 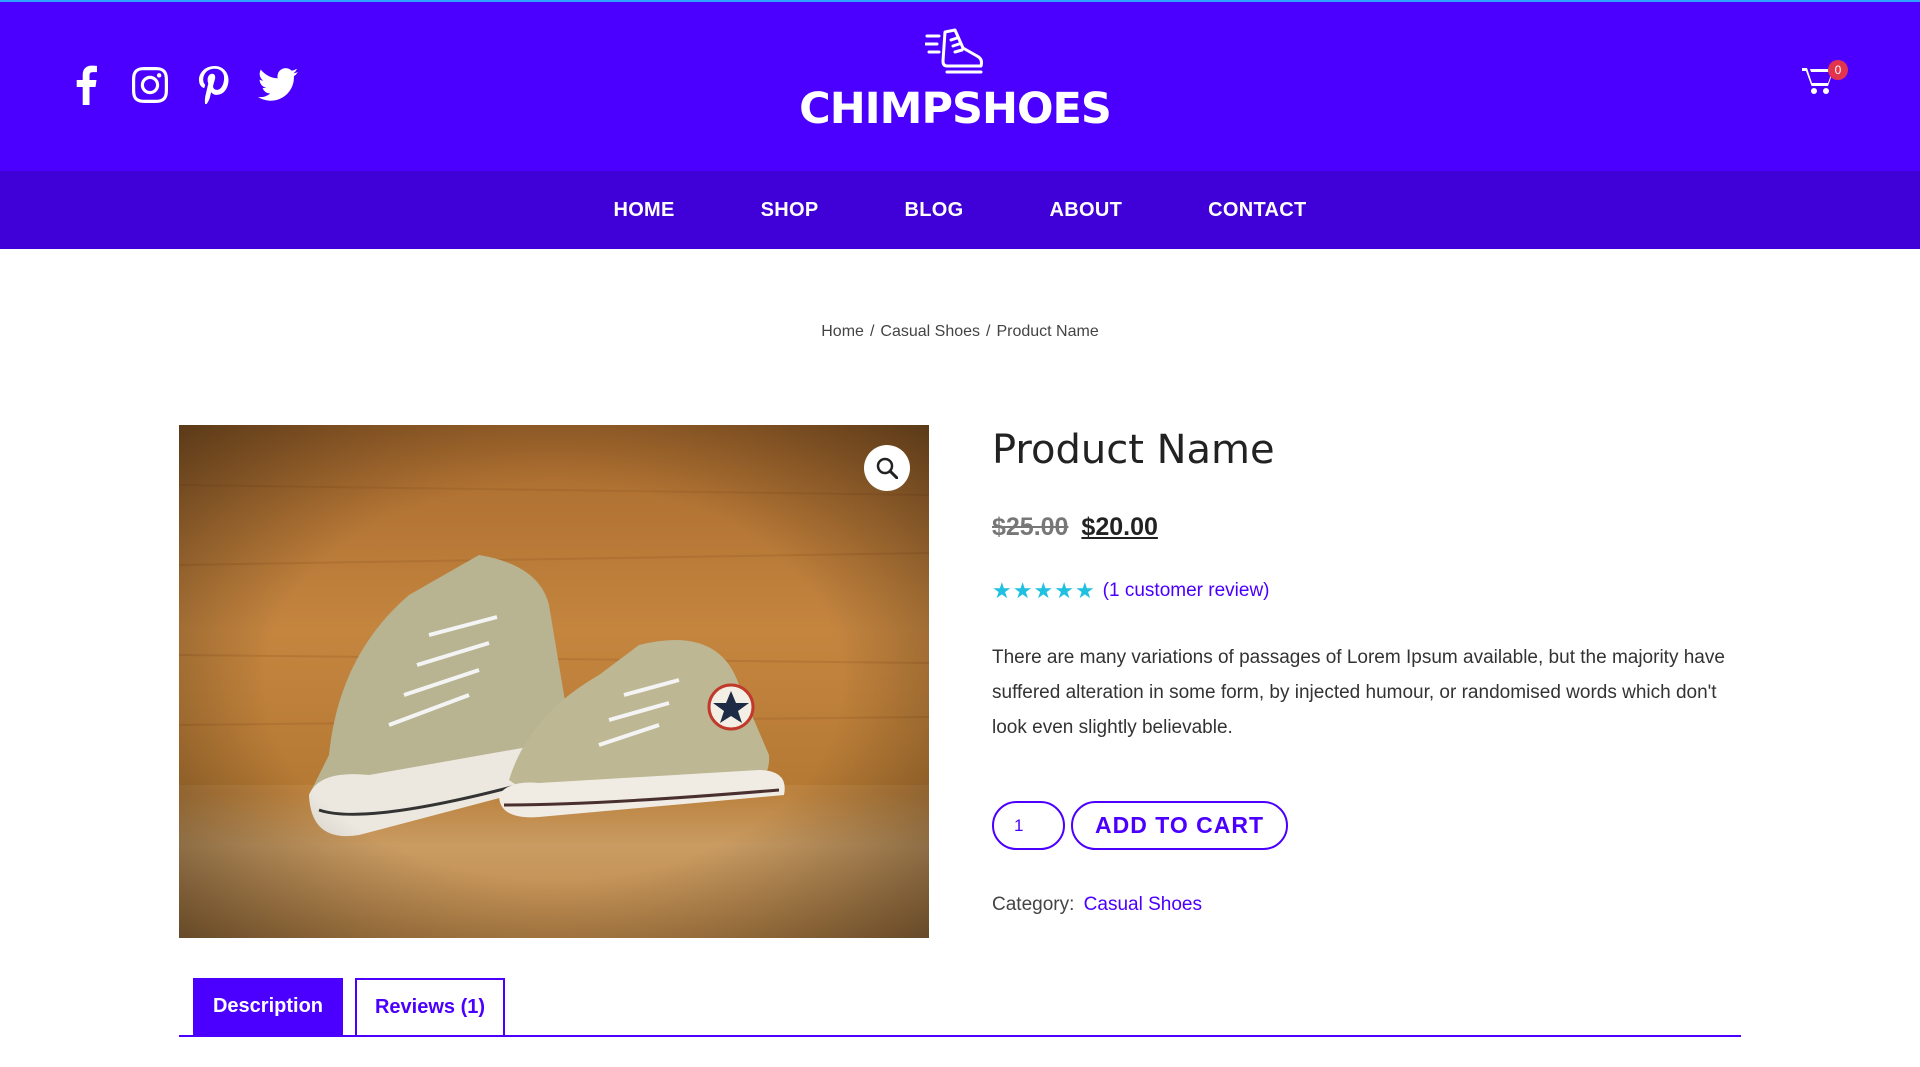 What do you see at coordinates (214, 85) in the screenshot?
I see `pinterest-icon` at bounding box center [214, 85].